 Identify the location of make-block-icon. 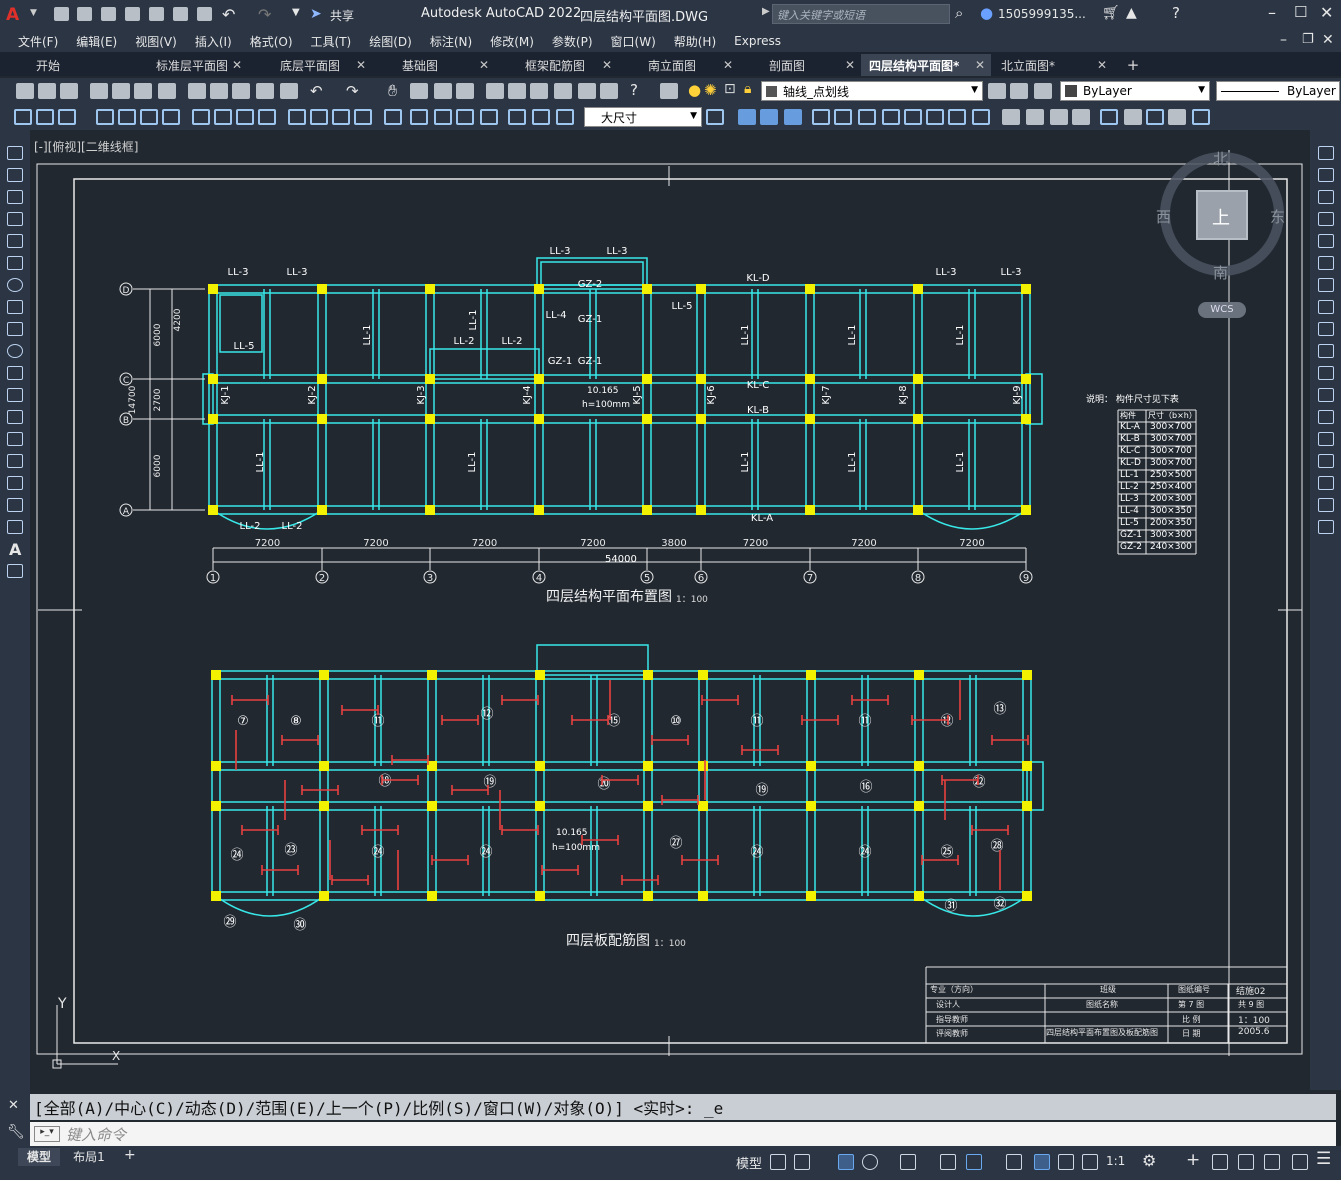
(1133, 117).